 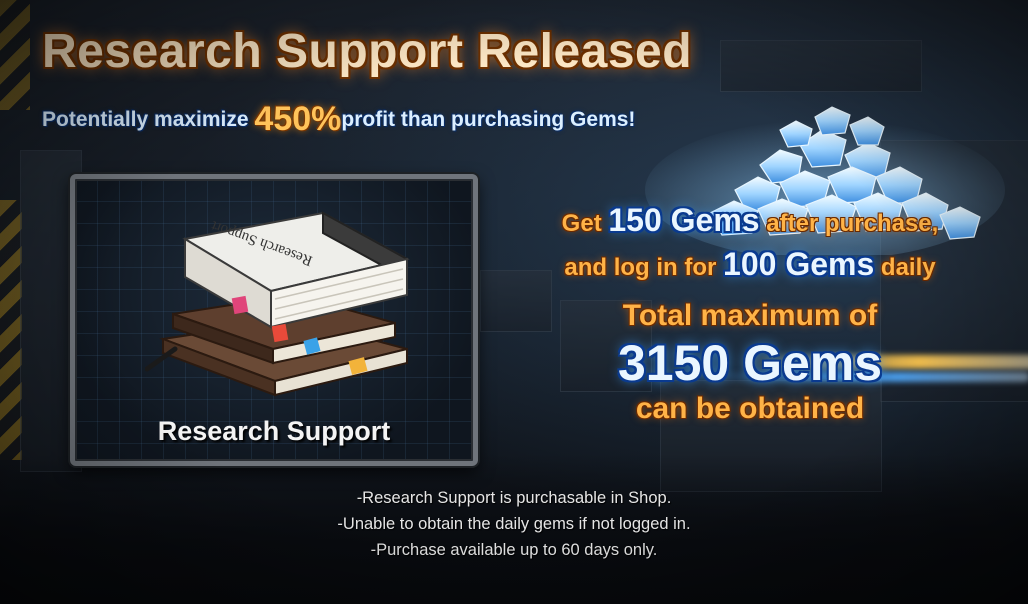 I want to click on reward-text: daily, so click(x=905, y=267).